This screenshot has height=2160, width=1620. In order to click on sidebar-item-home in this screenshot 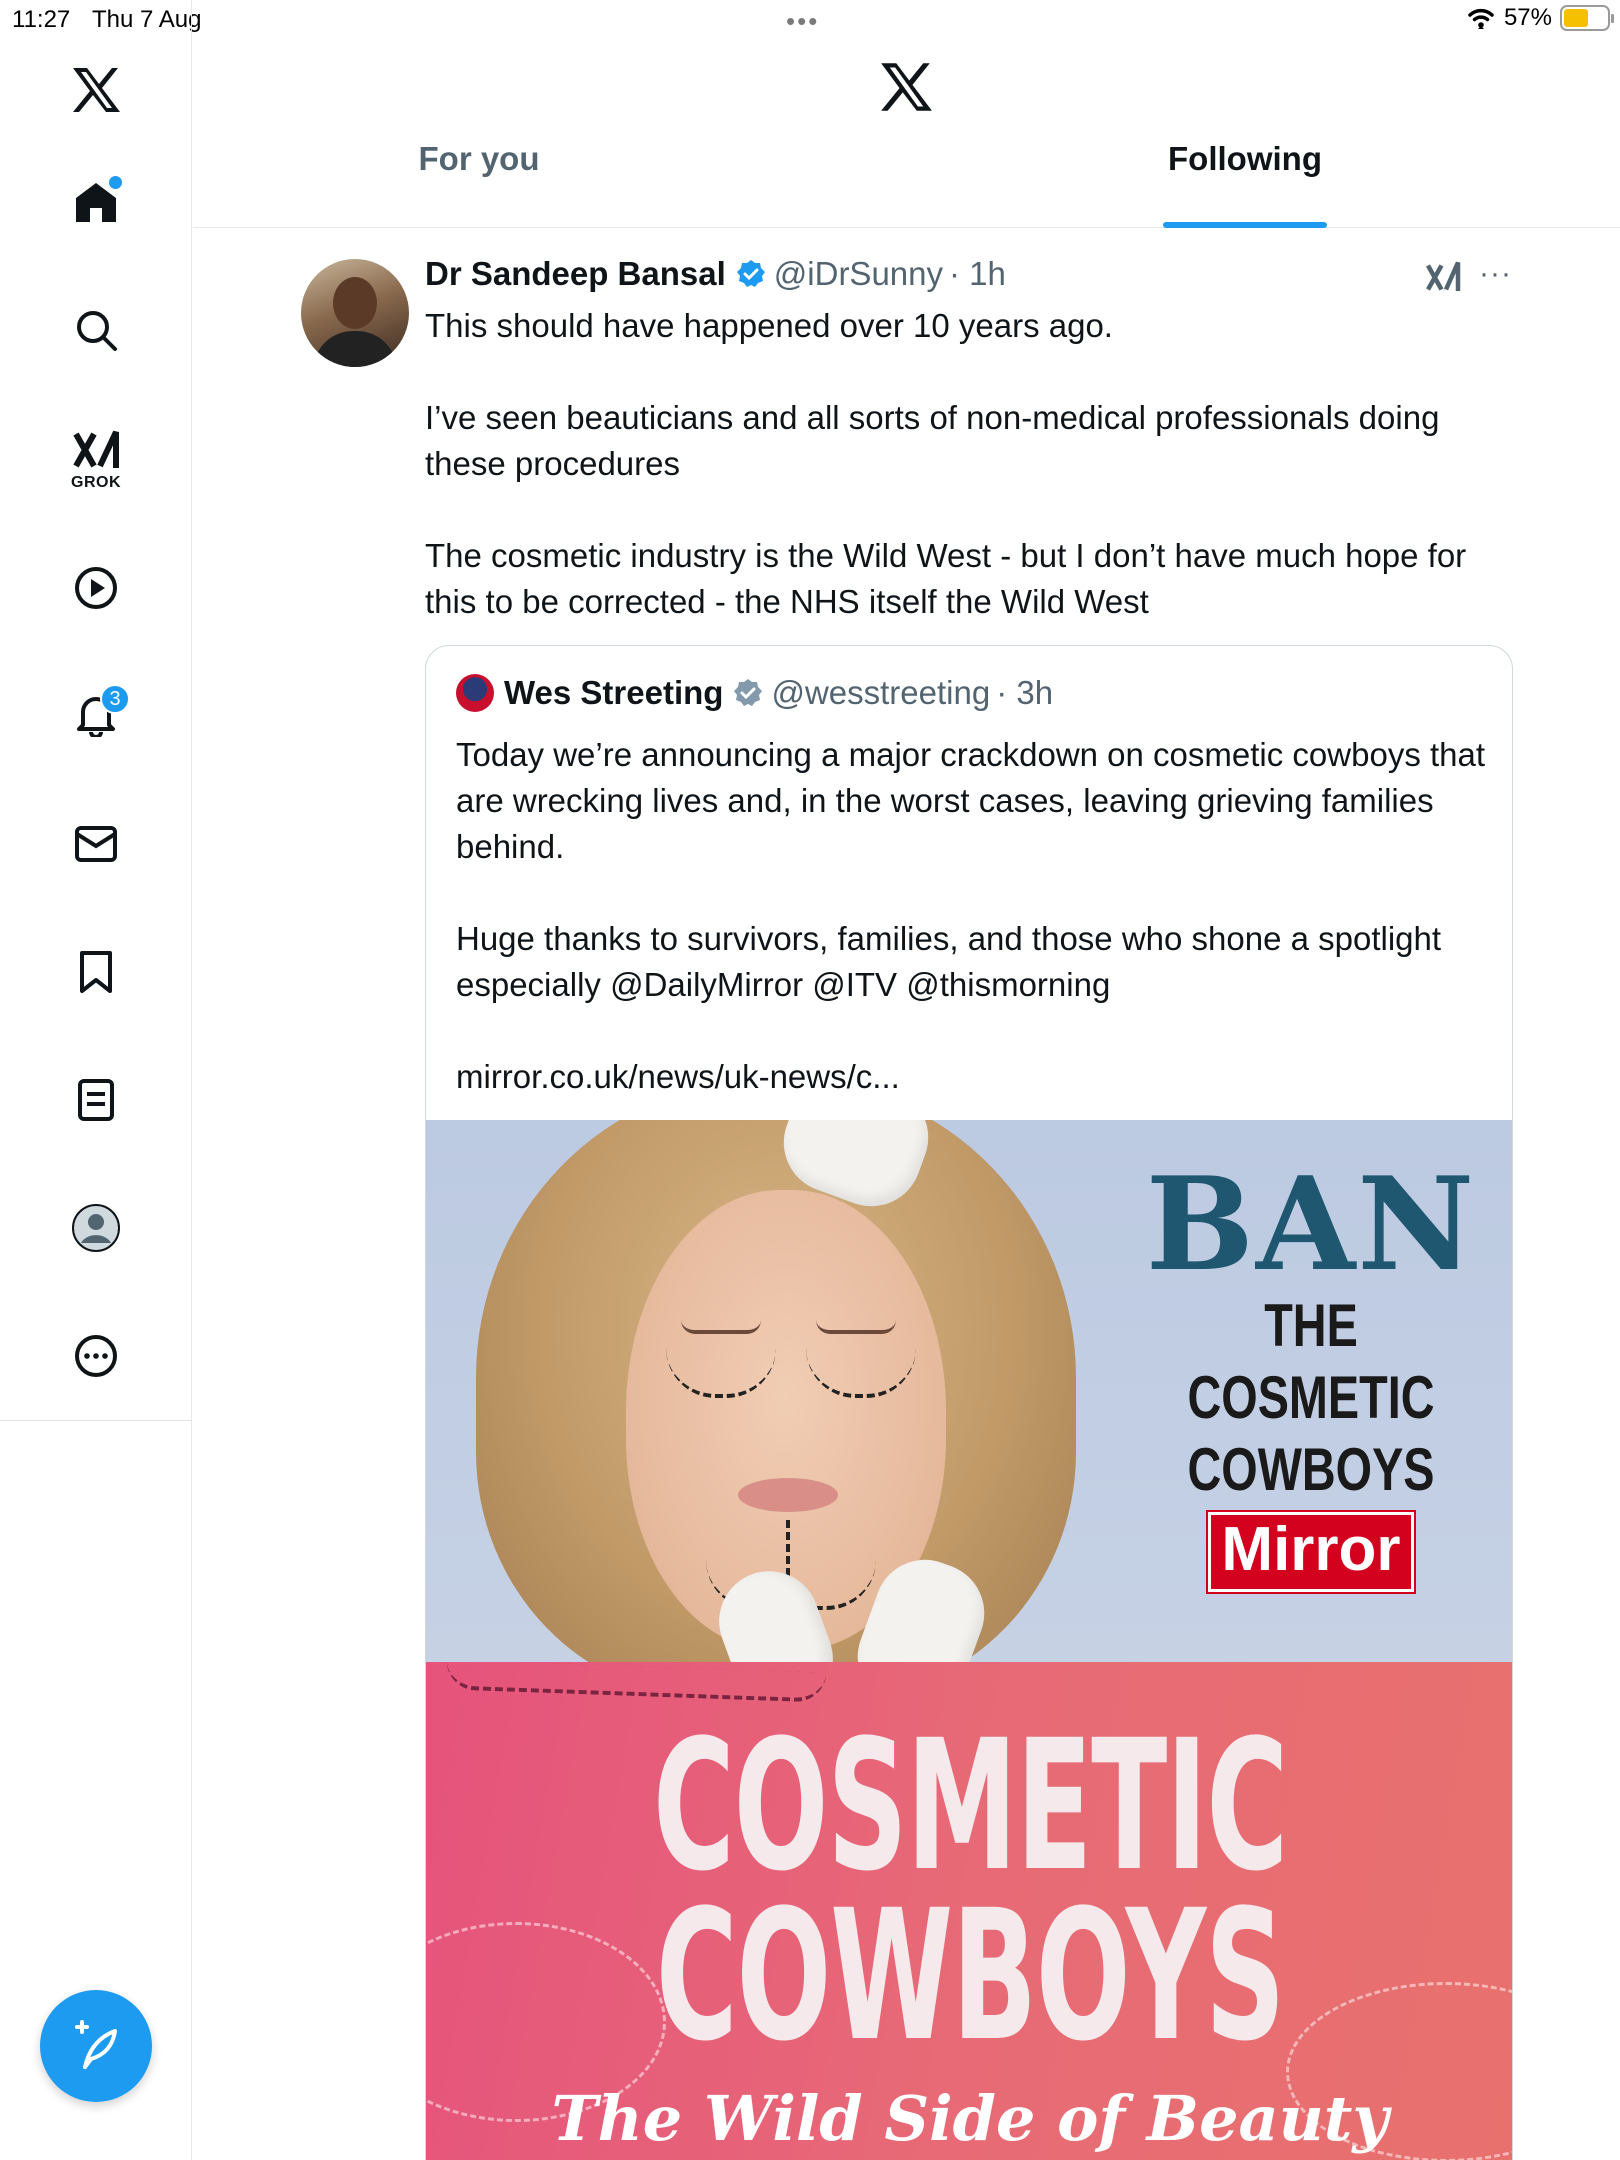, I will do `click(96, 202)`.